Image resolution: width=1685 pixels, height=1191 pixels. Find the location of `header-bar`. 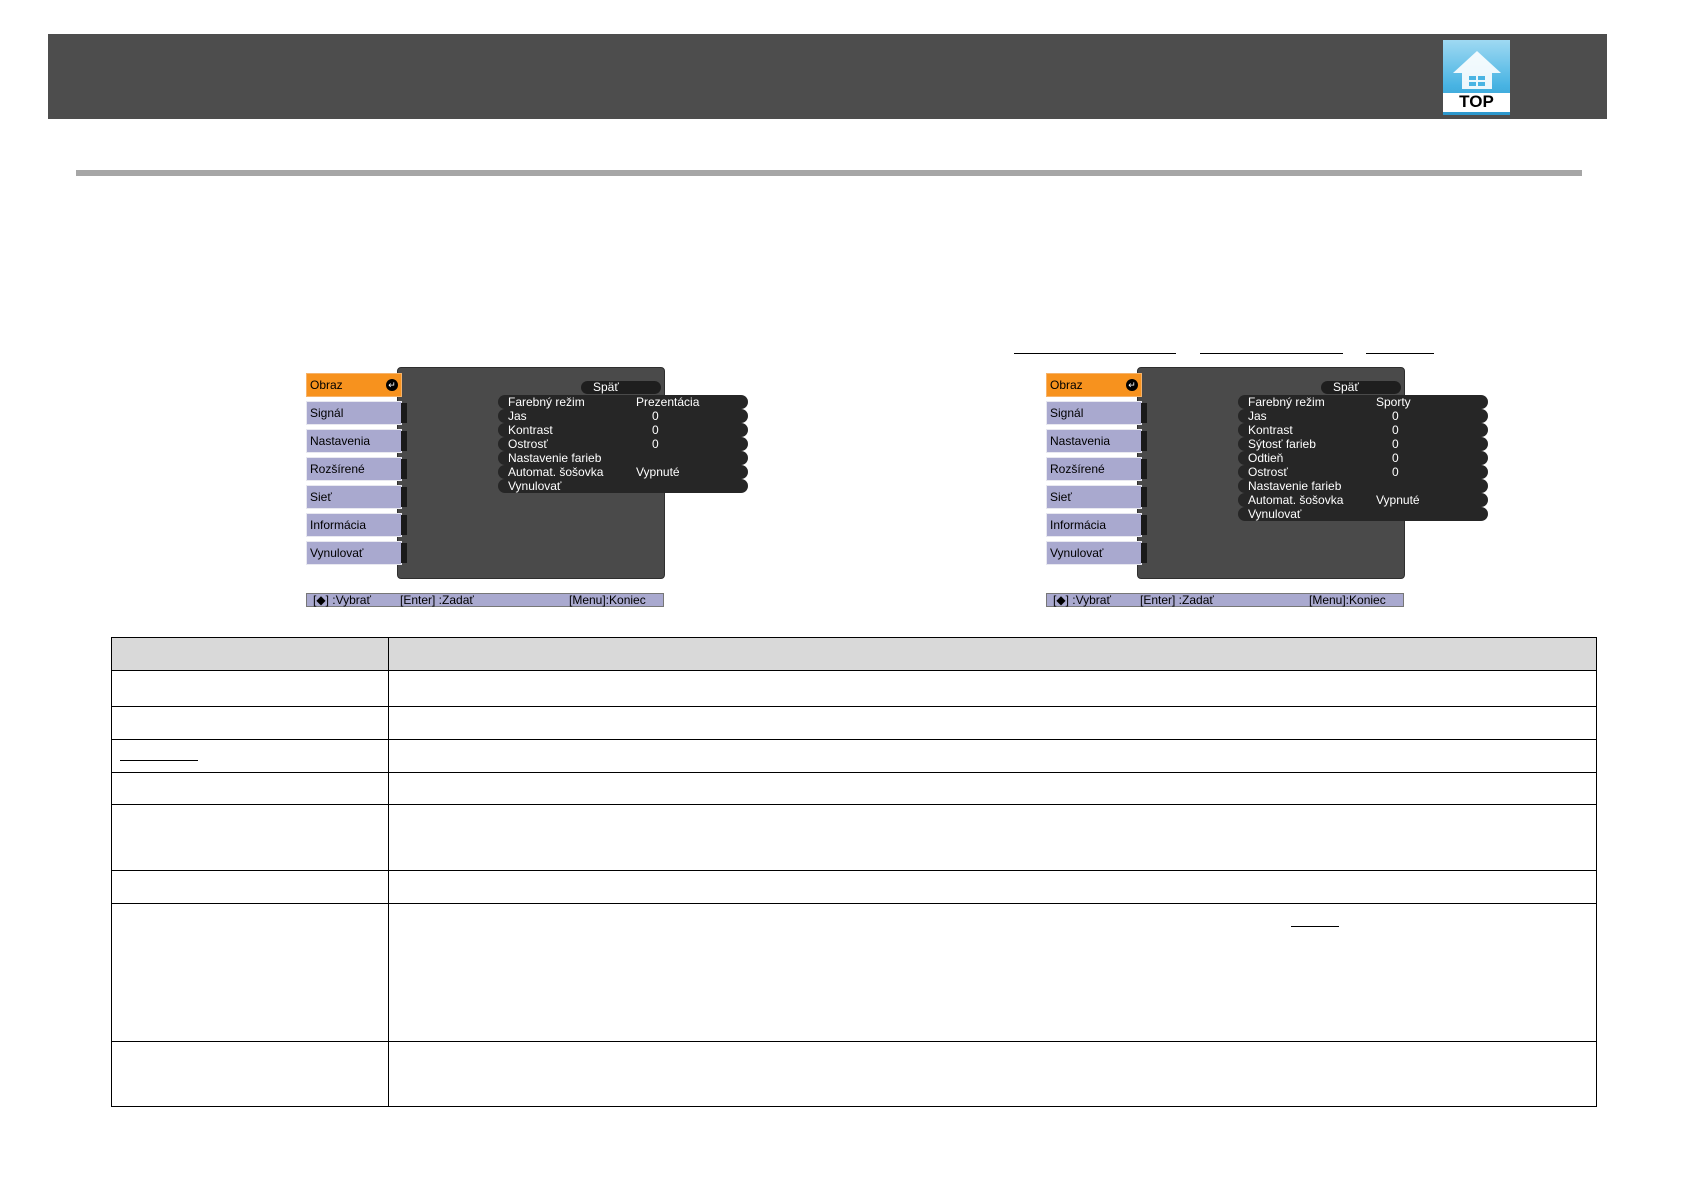

header-bar is located at coordinates (827, 76).